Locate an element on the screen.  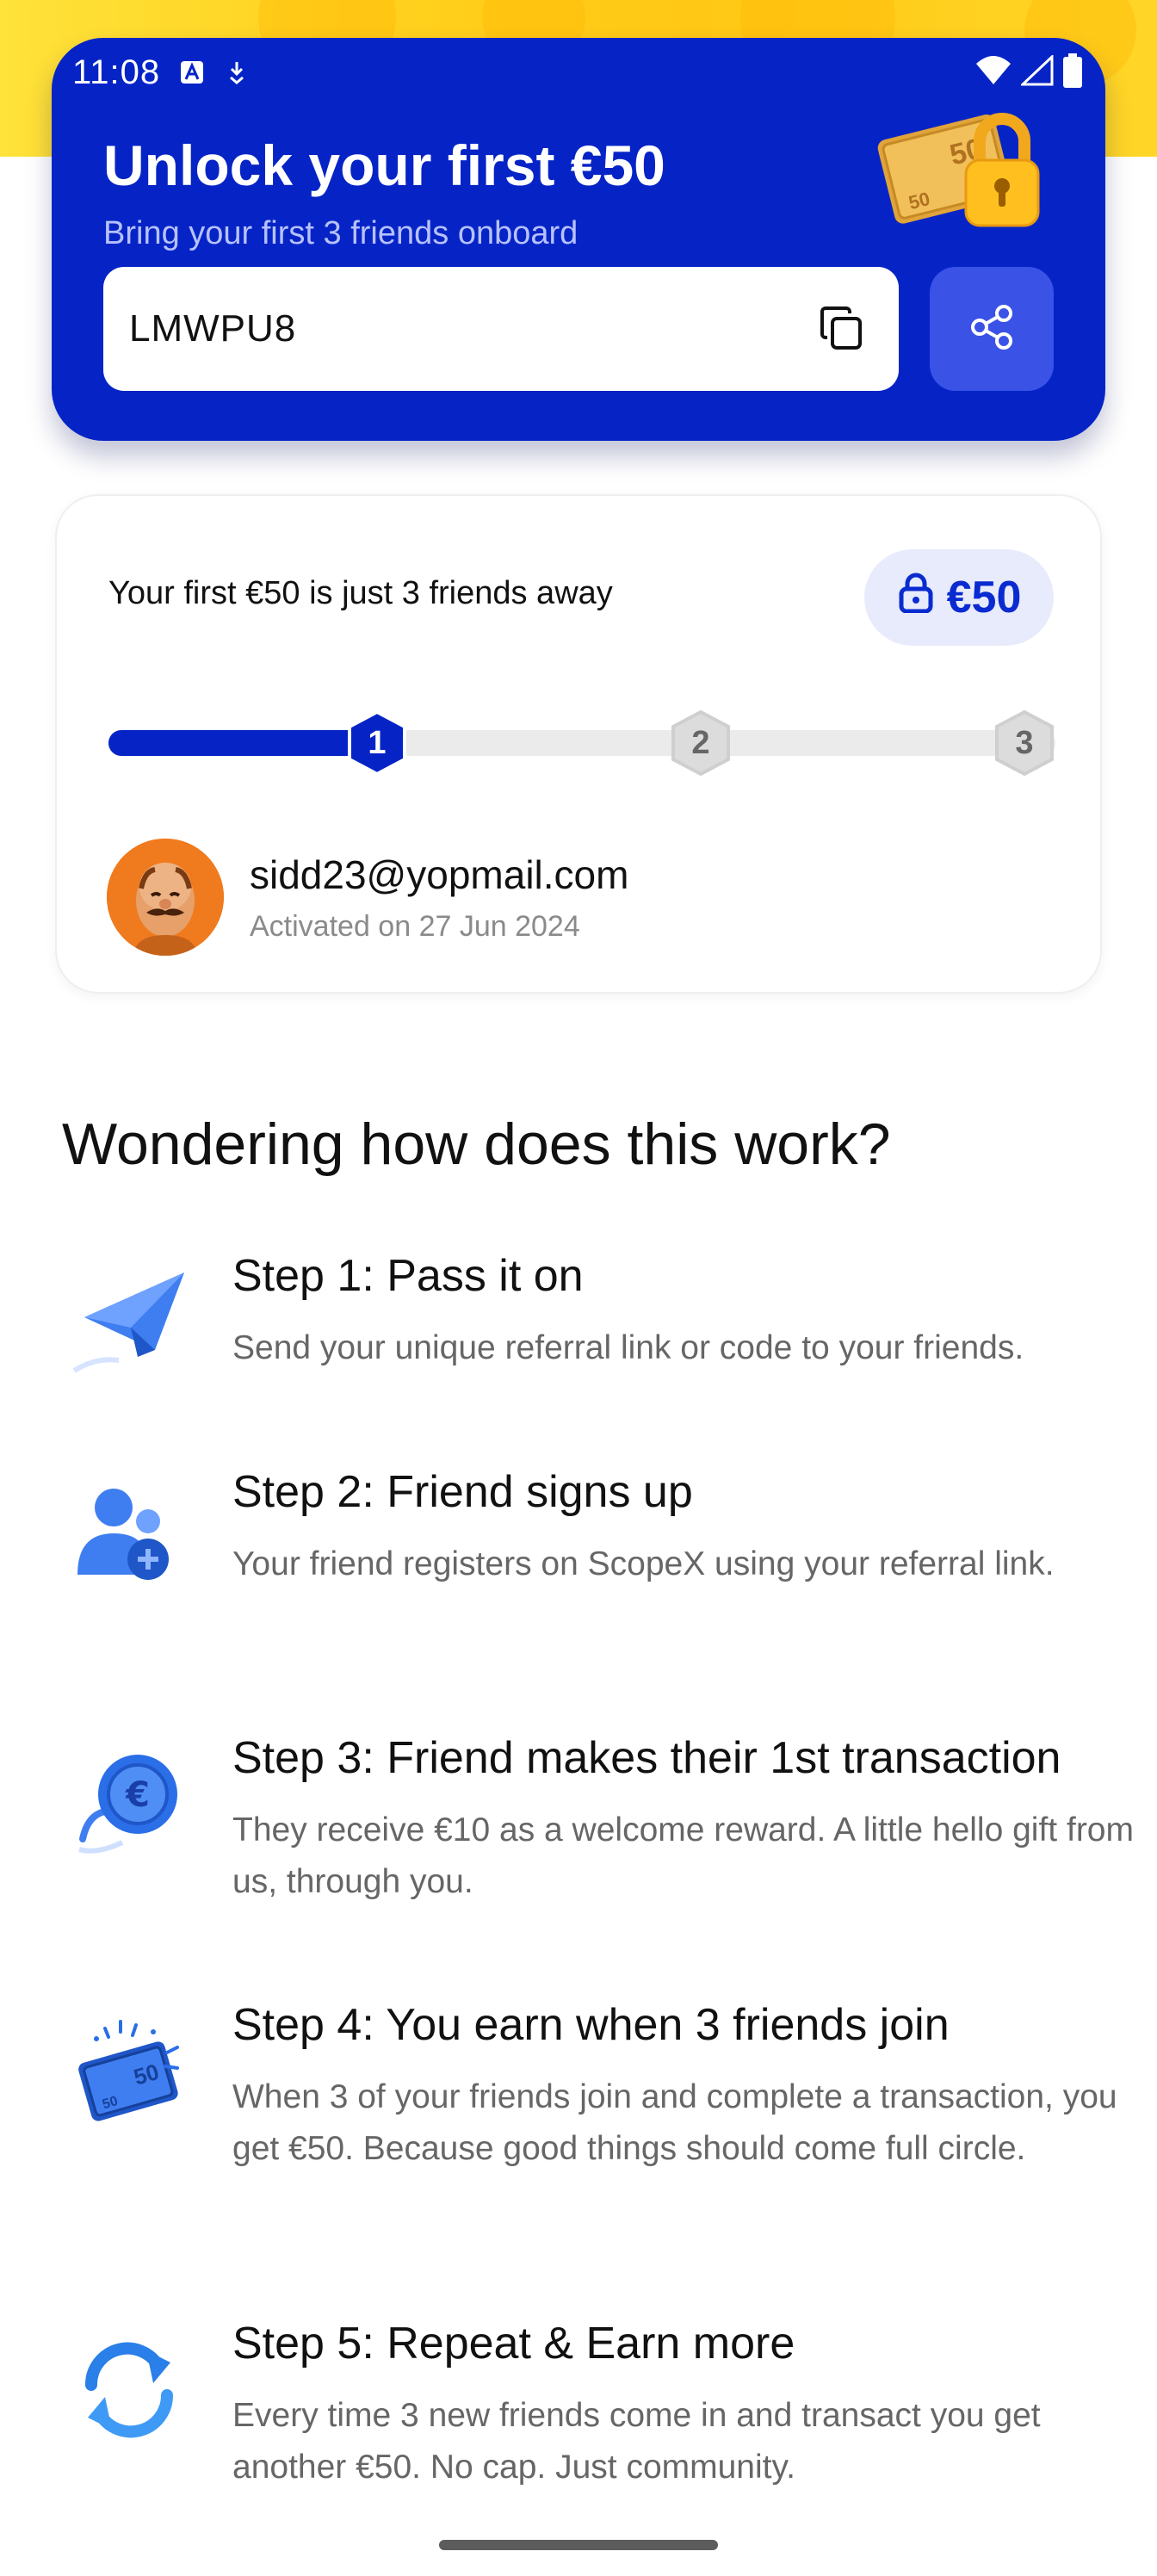
repeat-icon is located at coordinates (129, 2390).